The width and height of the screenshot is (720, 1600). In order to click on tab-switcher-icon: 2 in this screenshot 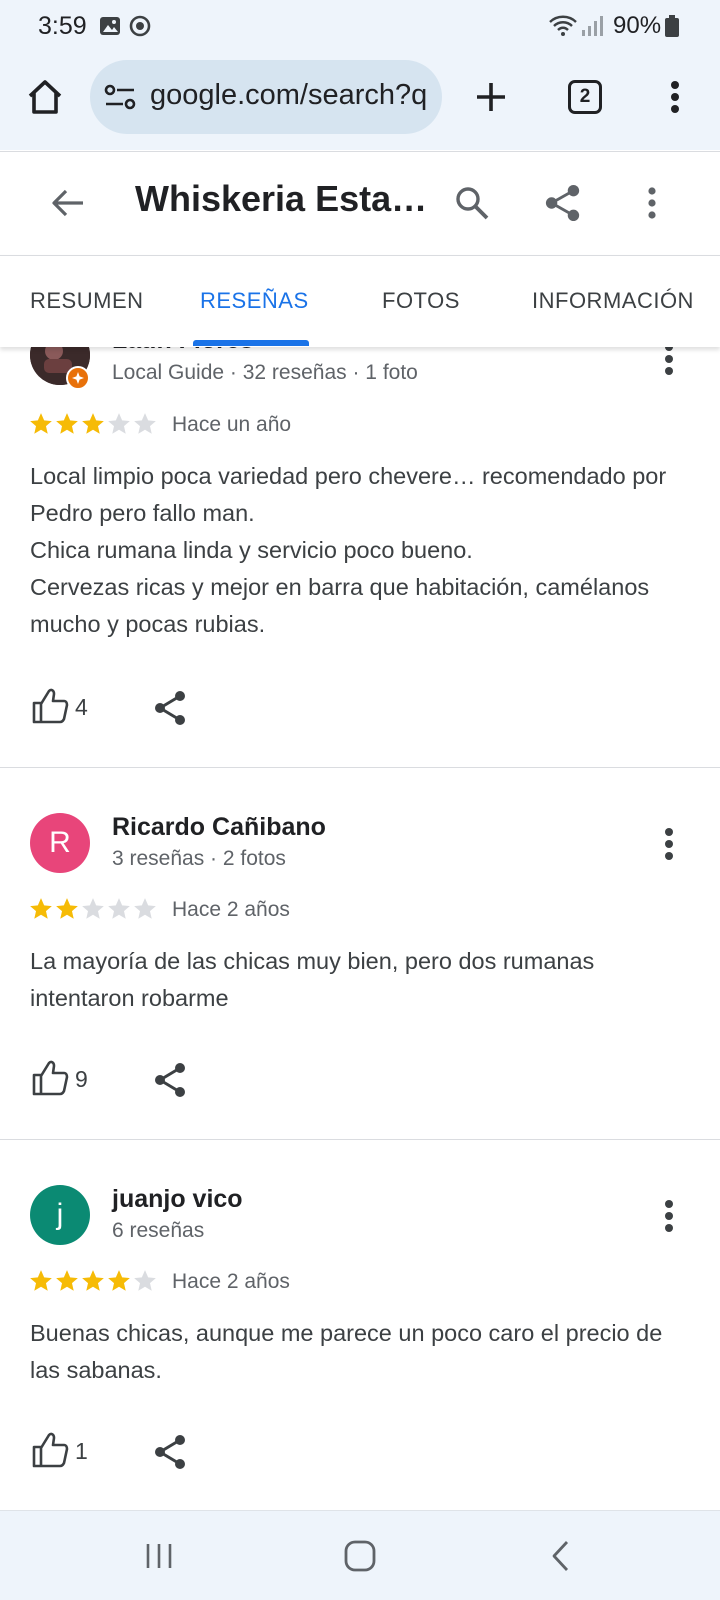, I will do `click(585, 97)`.